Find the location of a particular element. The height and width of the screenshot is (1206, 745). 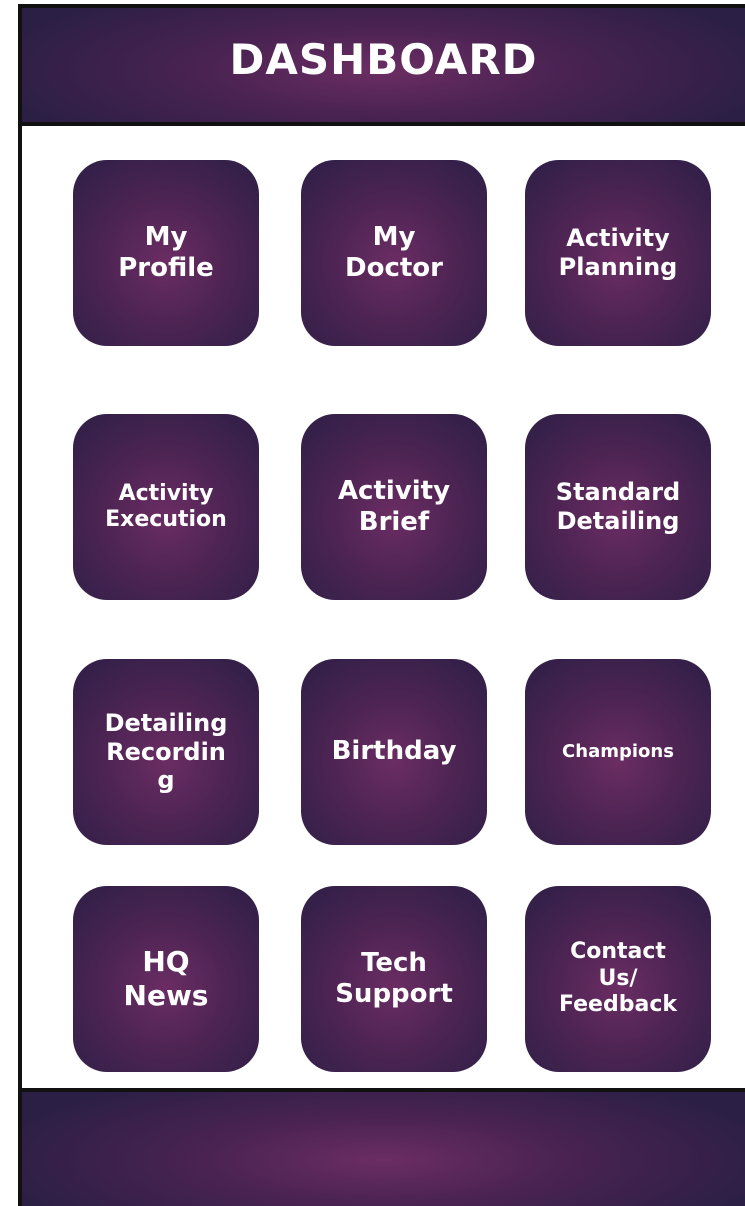

tech-support-tile: Tech Support is located at coordinates (394, 979).